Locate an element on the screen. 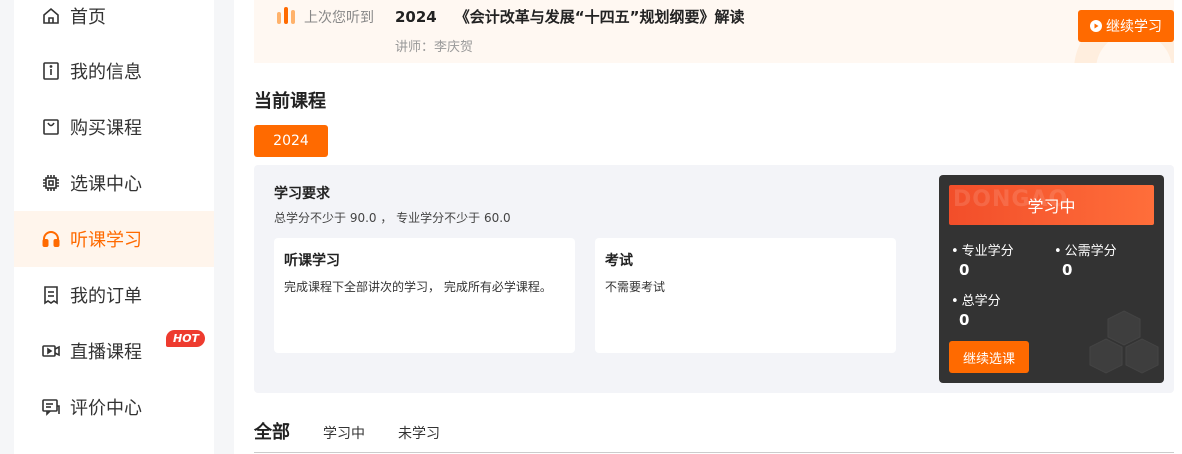  current-courses-title: 当前课程 is located at coordinates (290, 101).